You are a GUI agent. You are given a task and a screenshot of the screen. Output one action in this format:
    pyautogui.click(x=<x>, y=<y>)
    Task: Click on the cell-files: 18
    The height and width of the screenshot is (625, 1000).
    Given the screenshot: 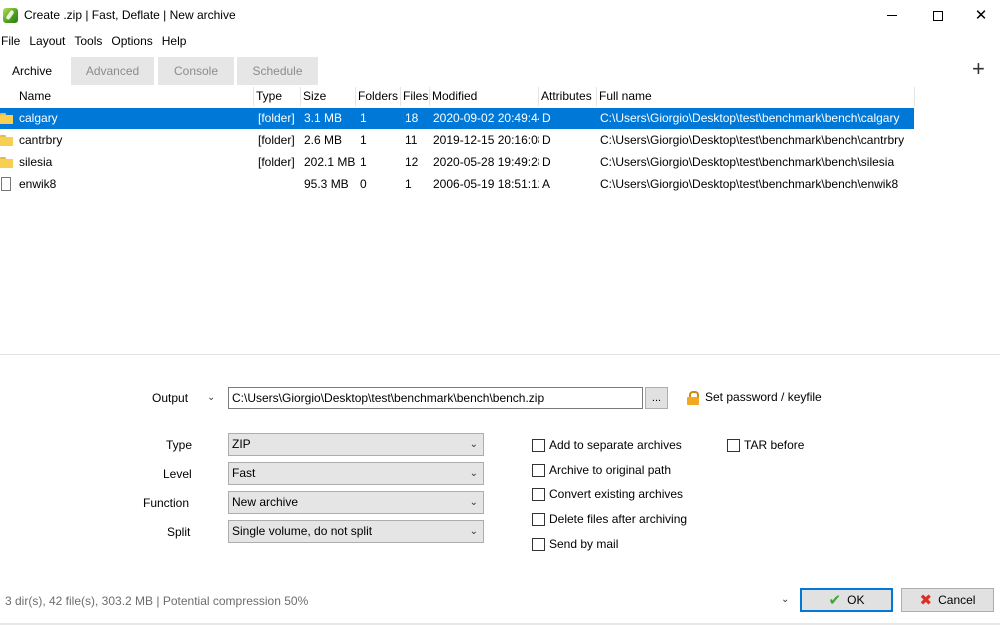 What is the action you would take?
    pyautogui.click(x=412, y=118)
    